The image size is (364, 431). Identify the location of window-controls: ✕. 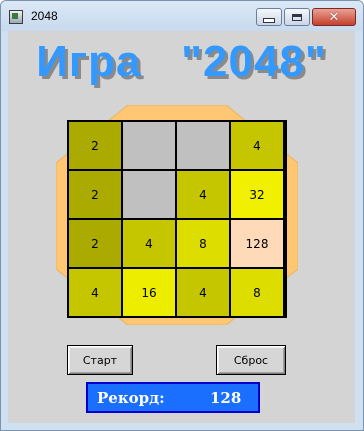
(305, 18).